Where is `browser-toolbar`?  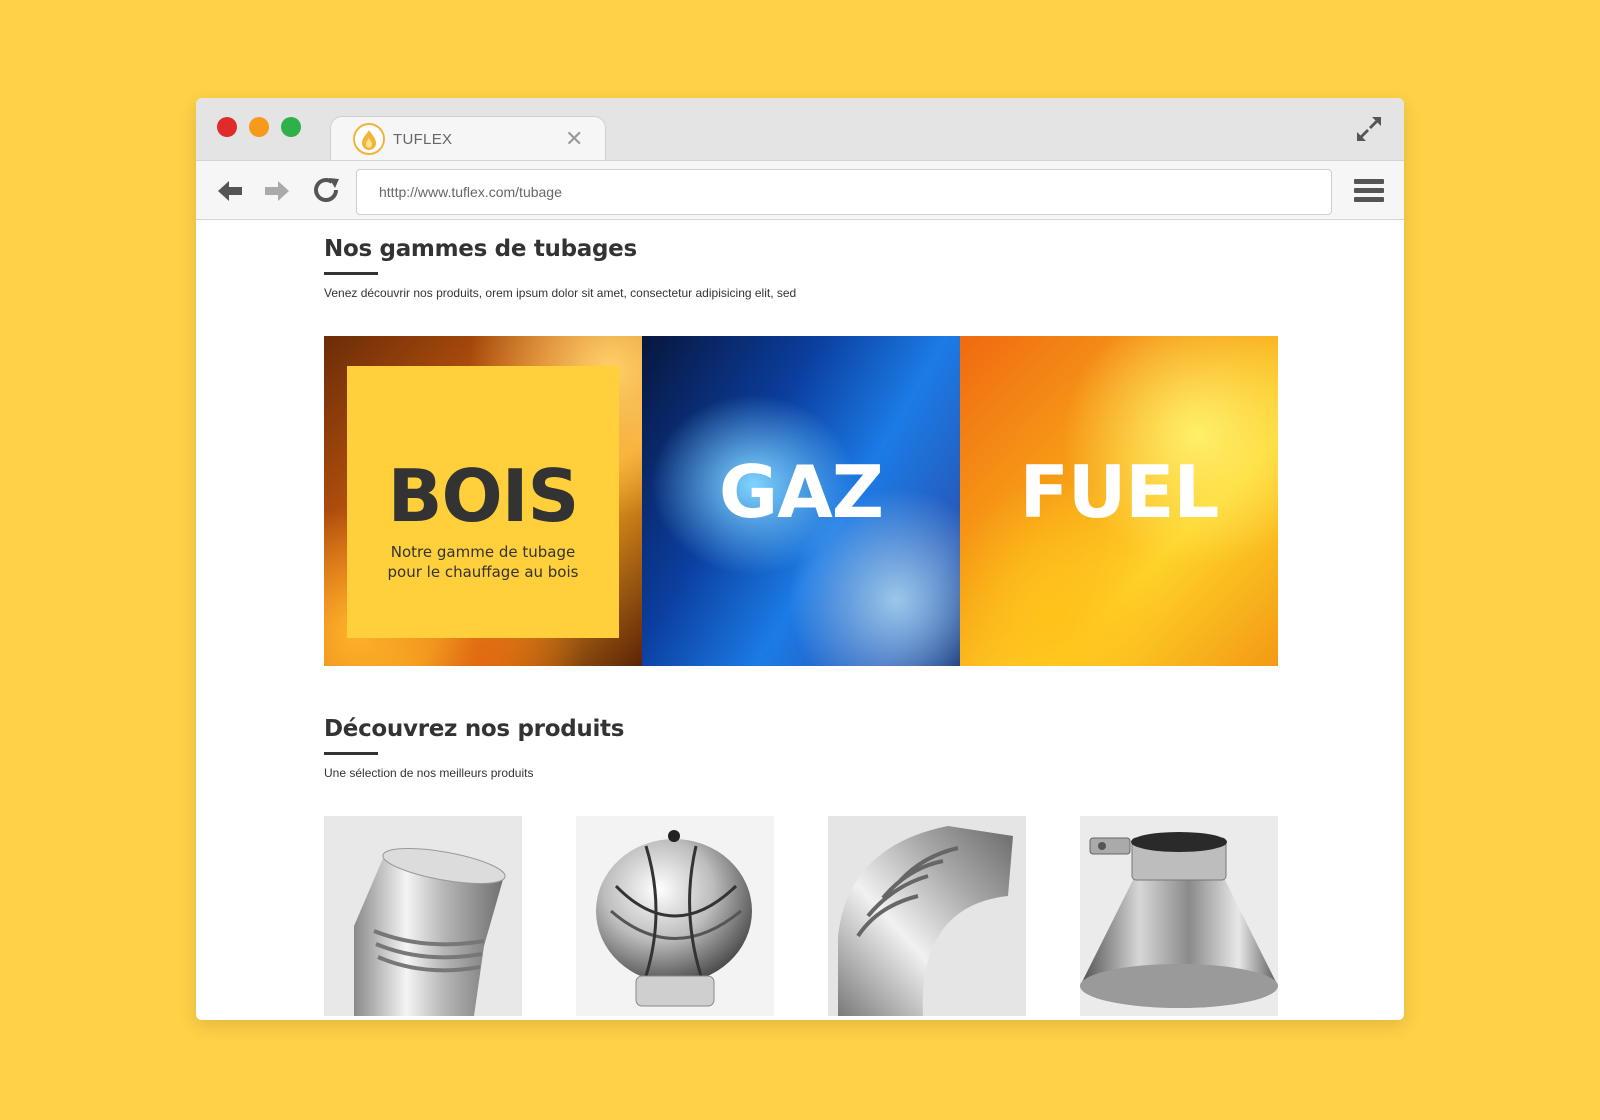 browser-toolbar is located at coordinates (800, 190).